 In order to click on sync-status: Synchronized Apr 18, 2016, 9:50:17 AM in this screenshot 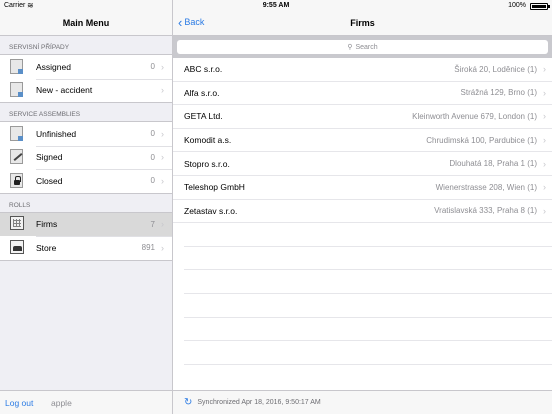, I will do `click(259, 402)`.